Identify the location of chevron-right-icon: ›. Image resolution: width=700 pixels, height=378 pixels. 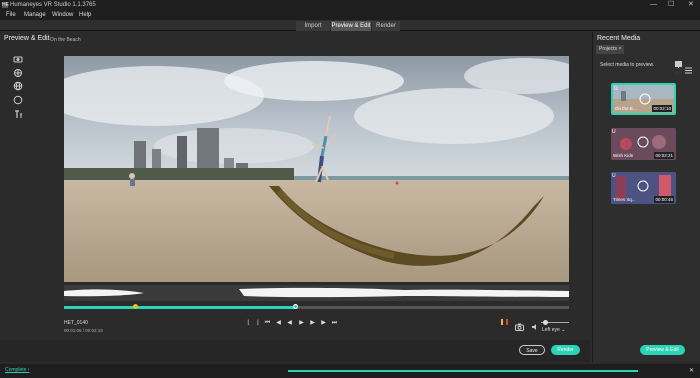
(28, 370).